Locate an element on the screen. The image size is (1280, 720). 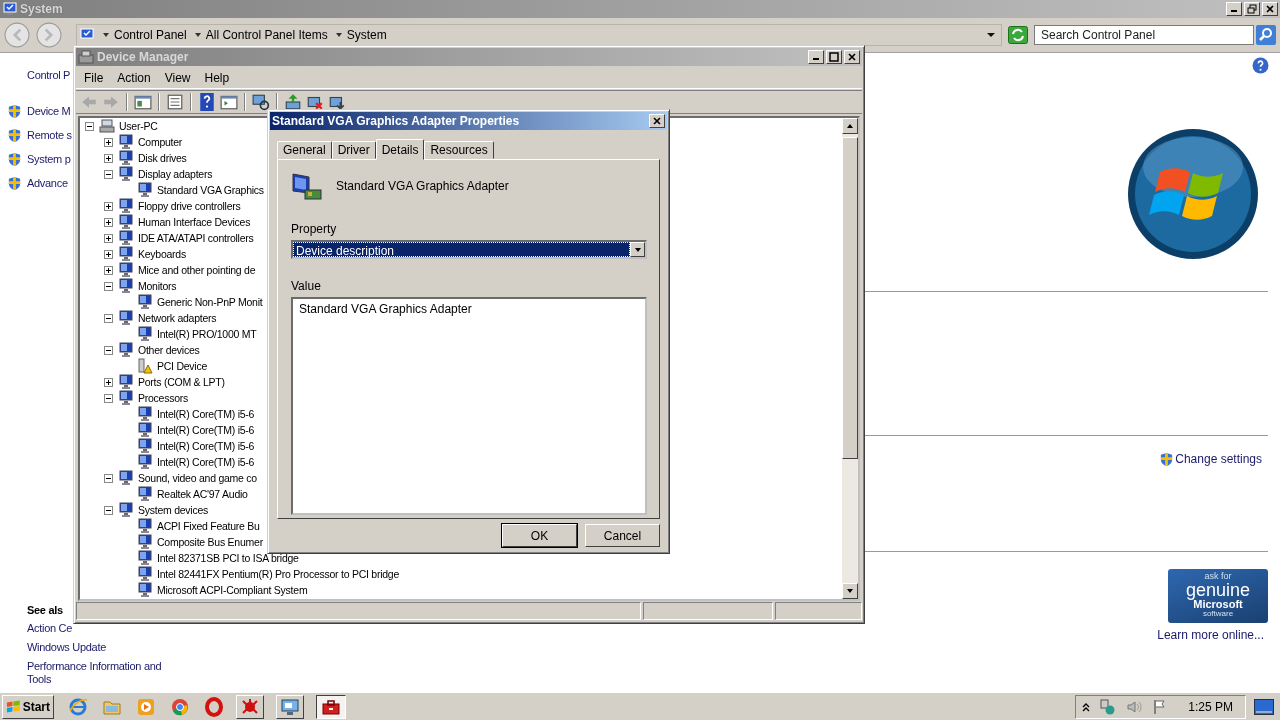
scroll-down-button is located at coordinates (850, 591).